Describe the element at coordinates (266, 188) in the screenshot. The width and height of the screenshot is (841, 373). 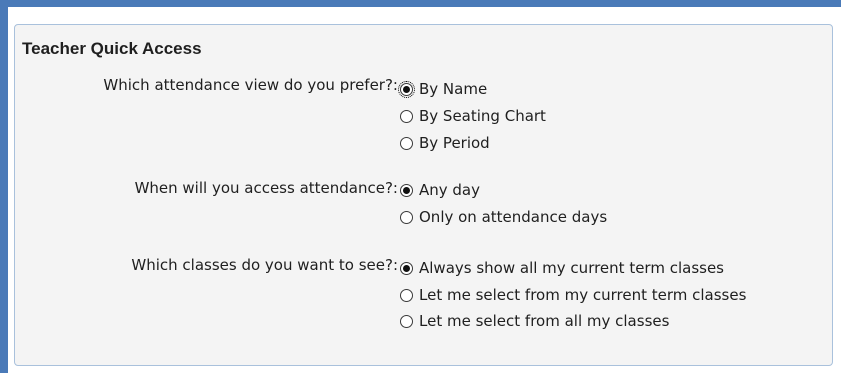
I see `access-attendance-question-label: When will you access attendance?:` at that location.